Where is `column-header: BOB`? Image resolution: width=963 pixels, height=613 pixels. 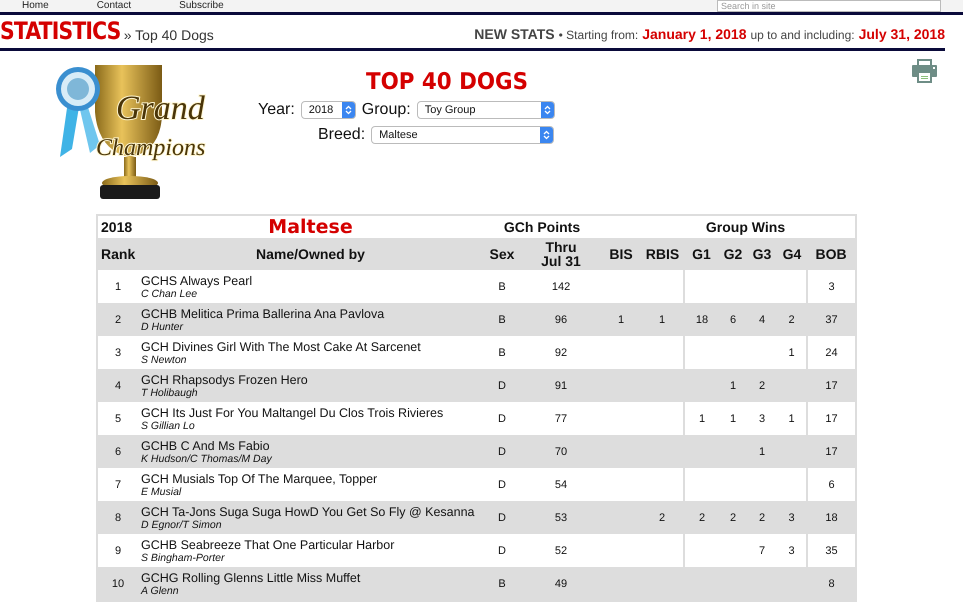 column-header: BOB is located at coordinates (831, 254).